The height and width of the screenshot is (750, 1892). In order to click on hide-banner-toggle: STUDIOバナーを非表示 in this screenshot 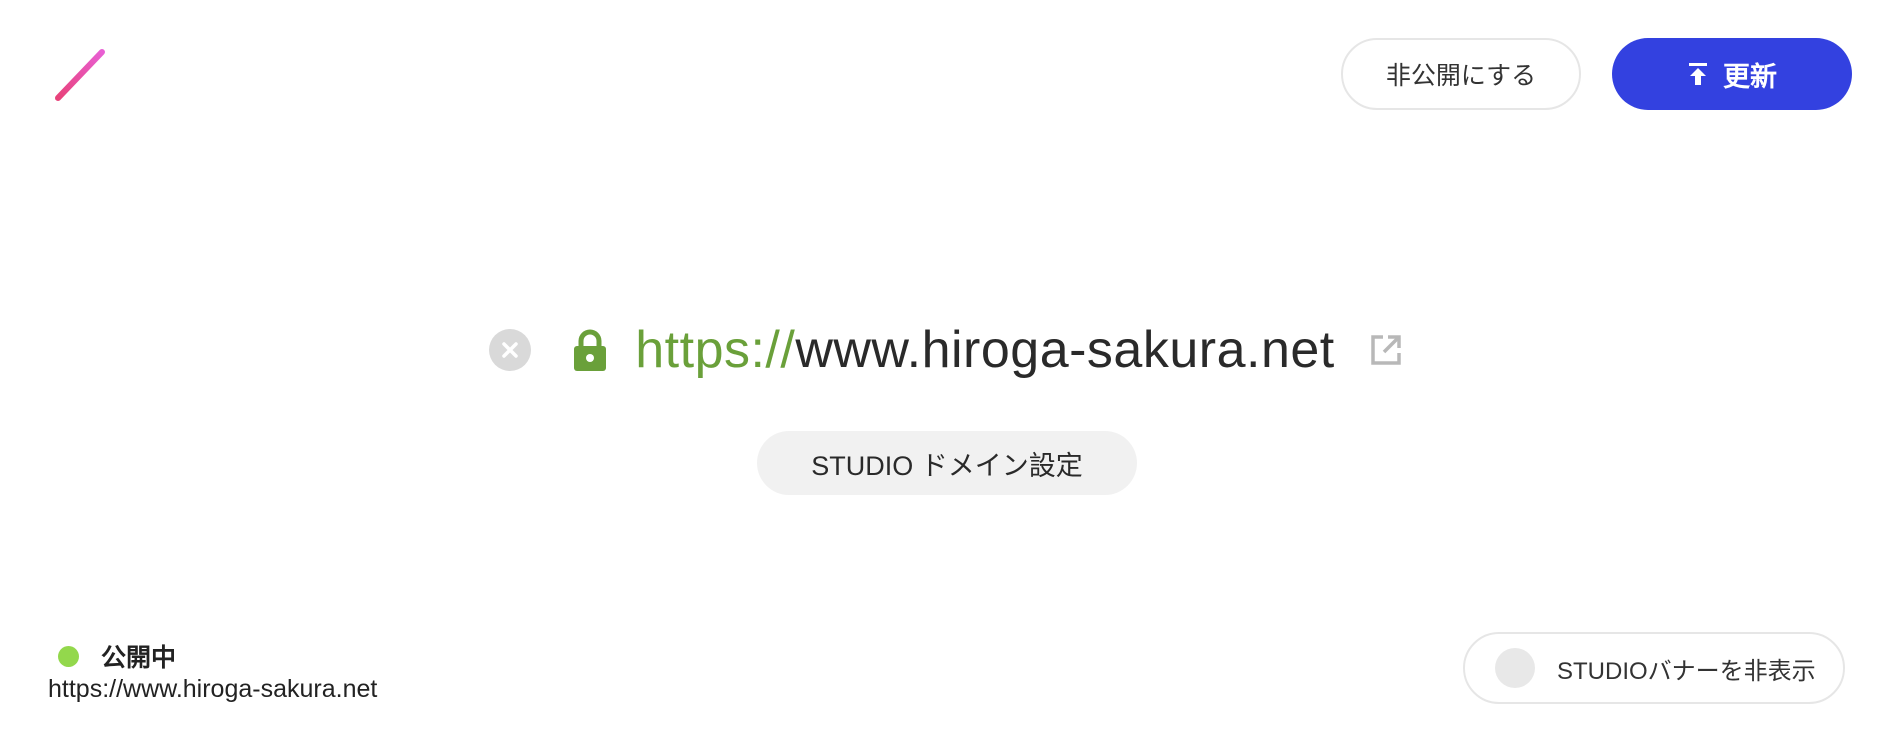, I will do `click(1654, 668)`.